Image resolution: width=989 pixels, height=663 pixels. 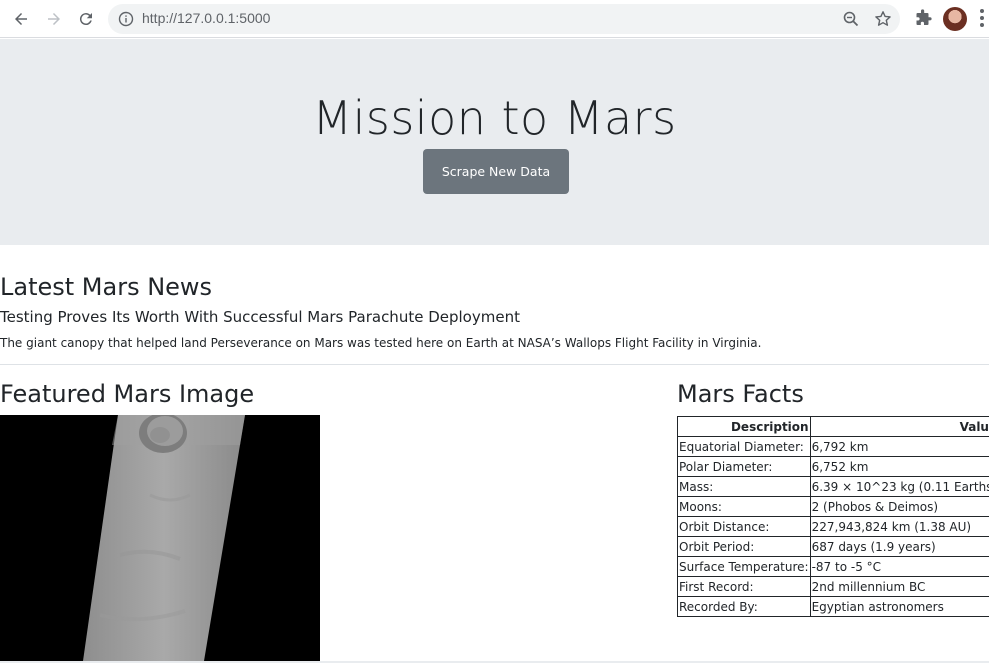 What do you see at coordinates (883, 19) in the screenshot?
I see `bookmark-star-icon` at bounding box center [883, 19].